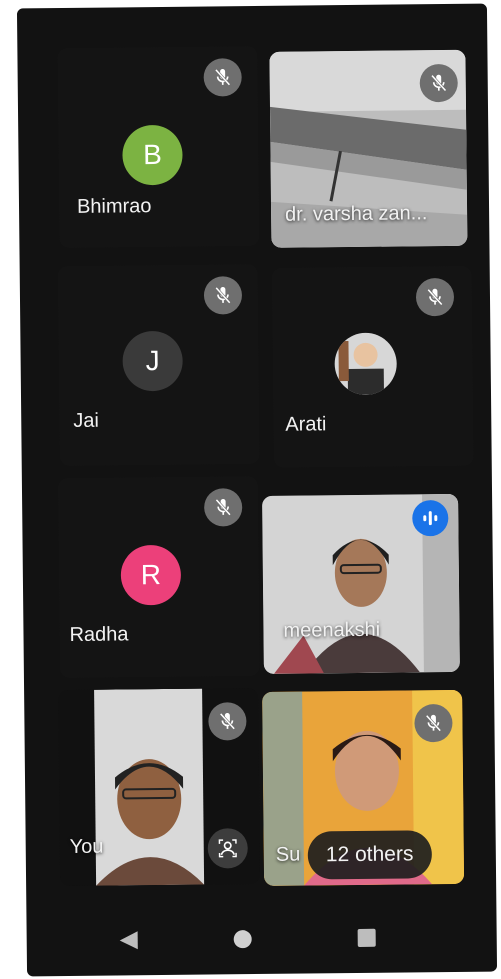 This screenshot has width=501, height=979. I want to click on participant-tile-meenakshi: meenakshi, so click(361, 583).